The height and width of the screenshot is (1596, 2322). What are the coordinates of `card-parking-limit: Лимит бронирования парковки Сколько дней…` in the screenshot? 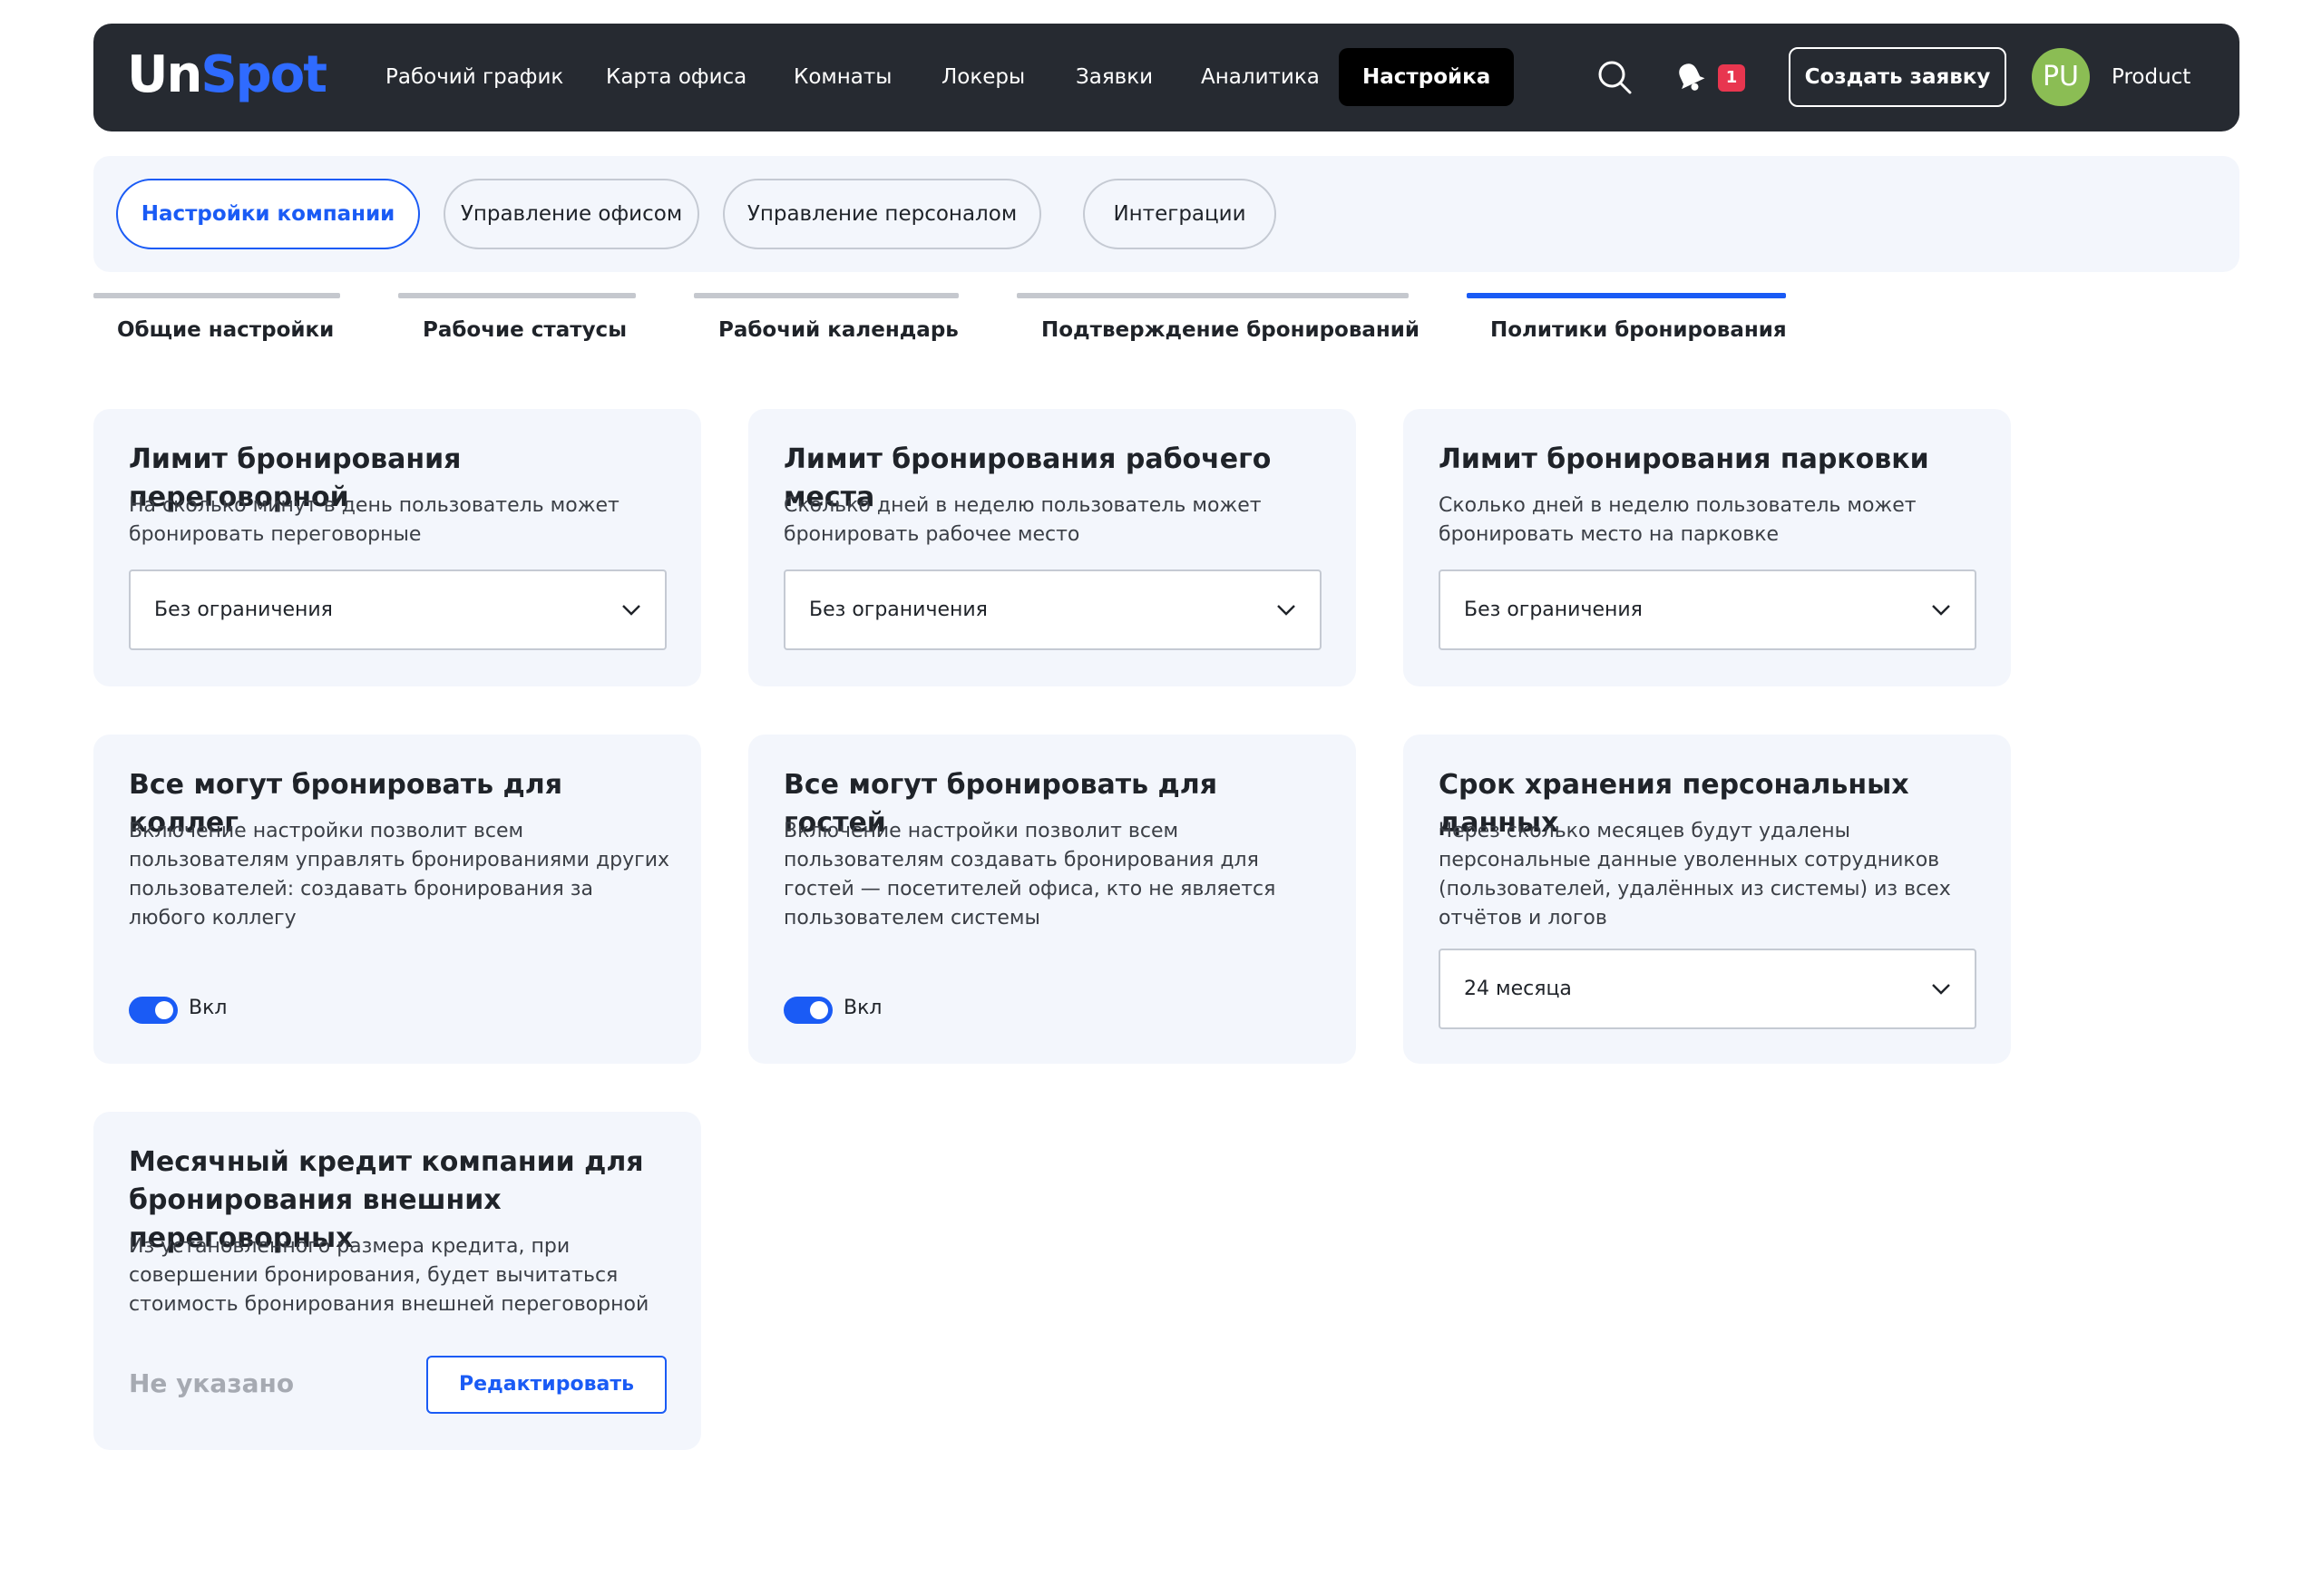 It's located at (1707, 547).